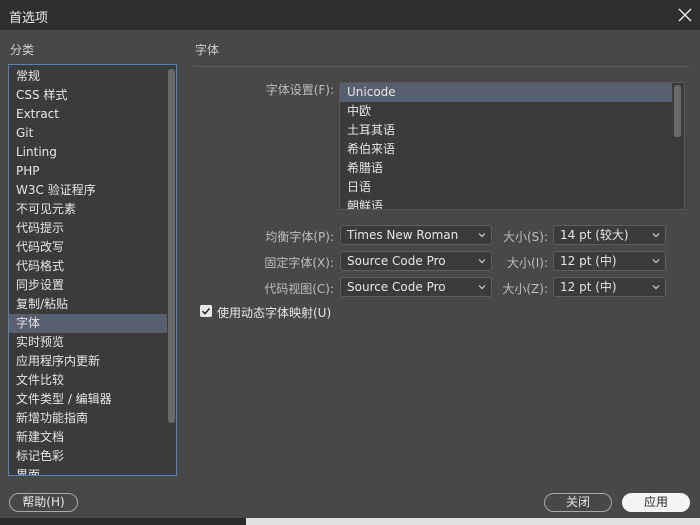  Describe the element at coordinates (88, 114) in the screenshot. I see `category-item: Extract` at that location.